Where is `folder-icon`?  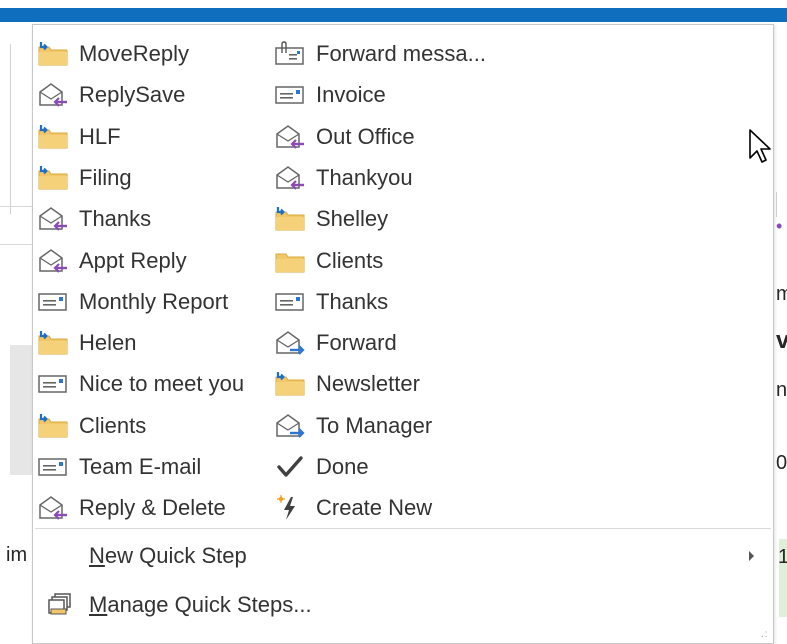 folder-icon is located at coordinates (292, 261).